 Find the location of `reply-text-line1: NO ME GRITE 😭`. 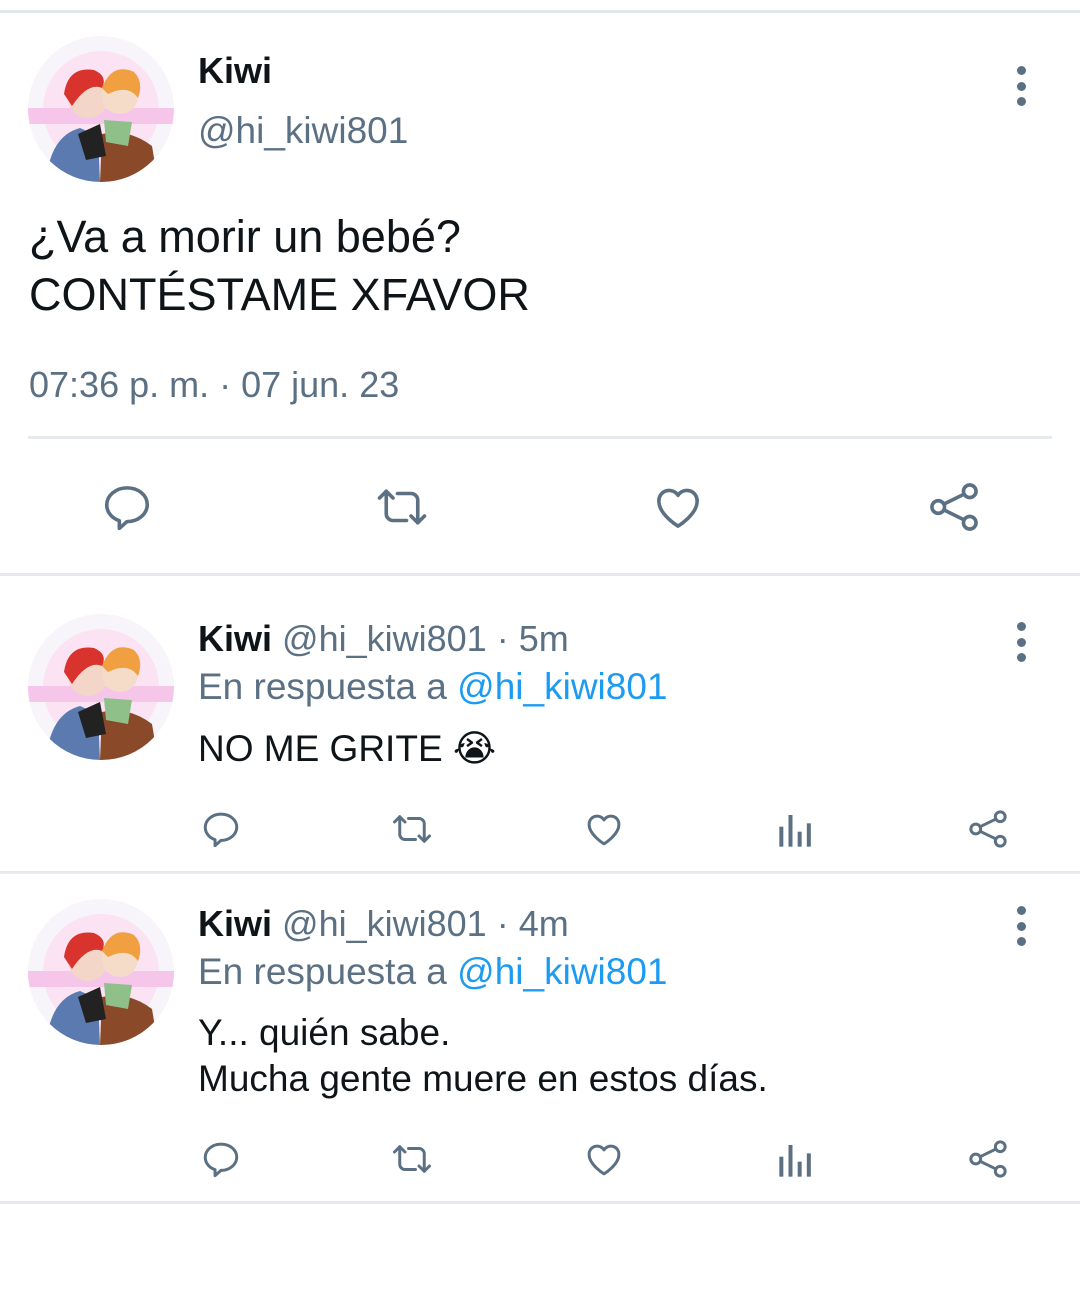

reply-text-line1: NO ME GRITE 😭 is located at coordinates (347, 748).